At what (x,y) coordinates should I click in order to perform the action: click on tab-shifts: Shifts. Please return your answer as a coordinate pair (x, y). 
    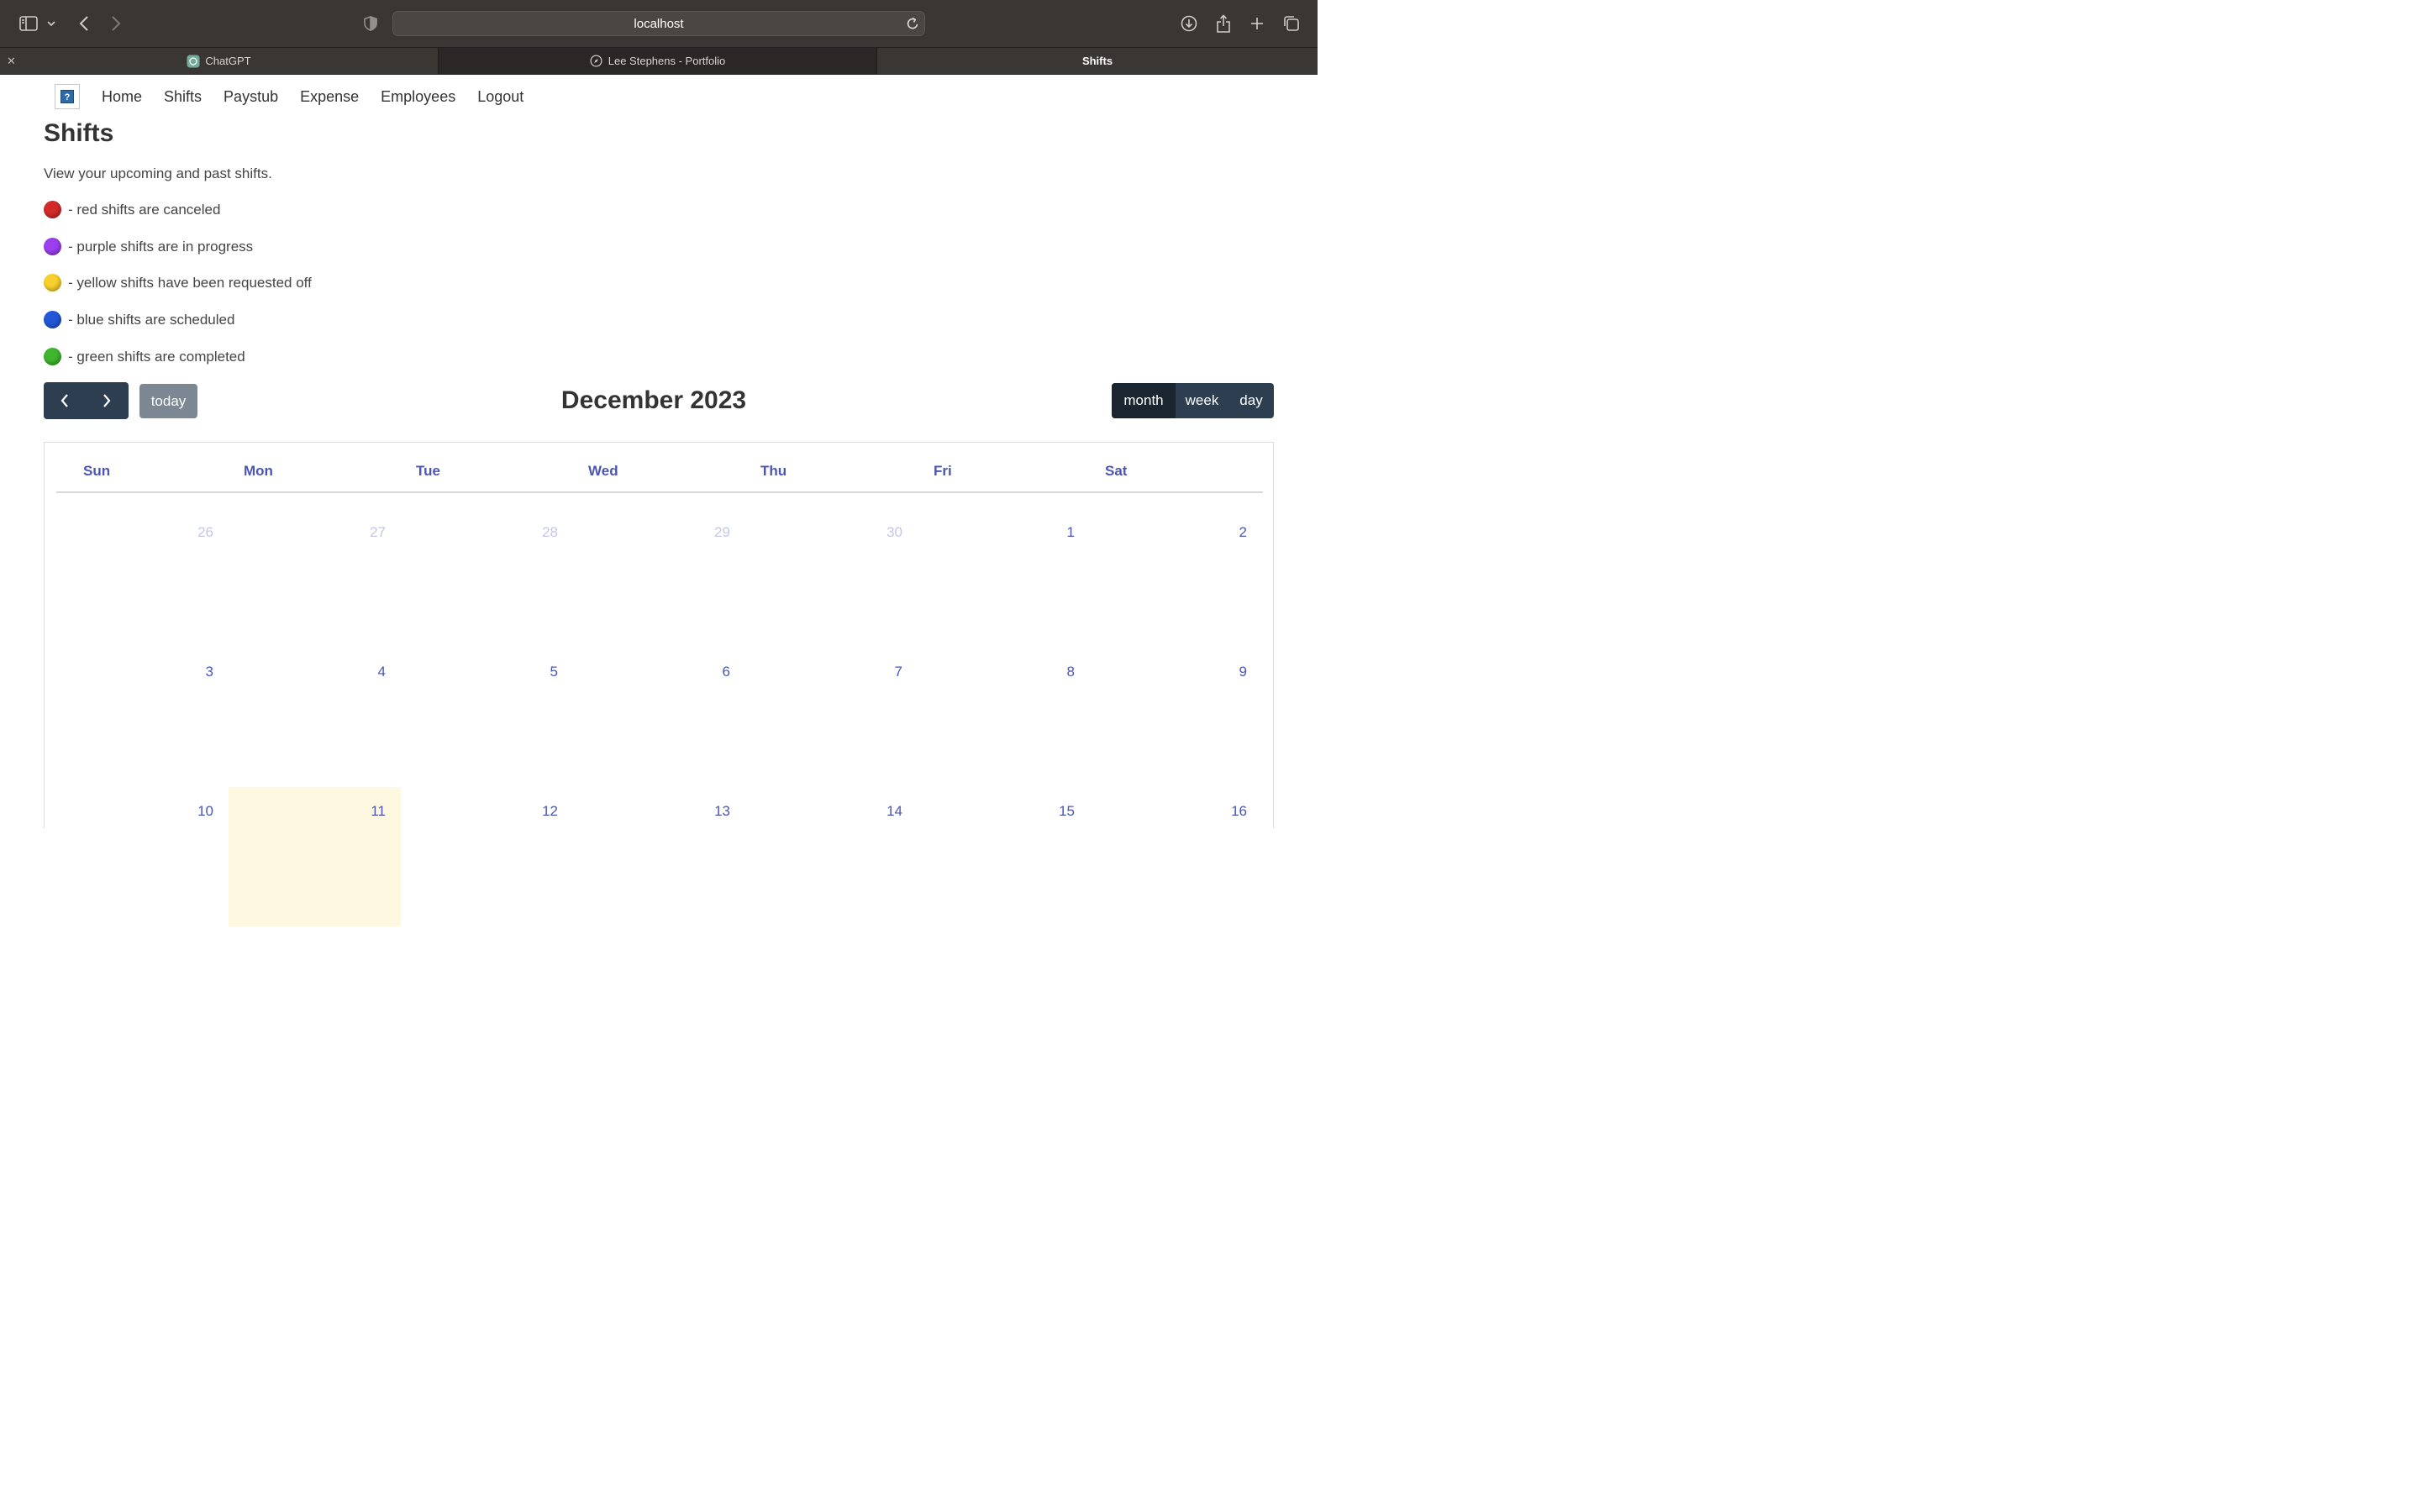
    Looking at the image, I should click on (1097, 61).